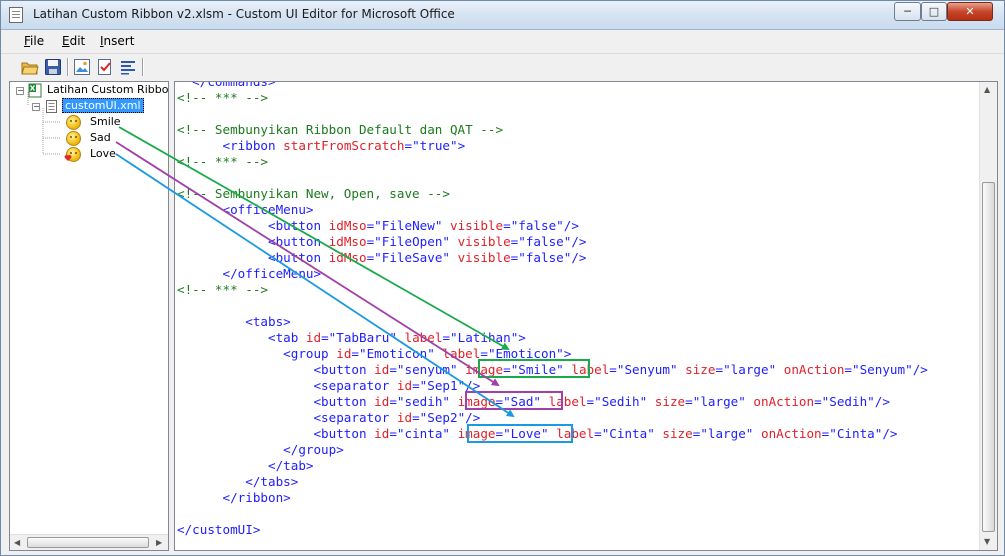 The height and width of the screenshot is (556, 1005). What do you see at coordinates (30, 67) in the screenshot?
I see `open-folder-icon` at bounding box center [30, 67].